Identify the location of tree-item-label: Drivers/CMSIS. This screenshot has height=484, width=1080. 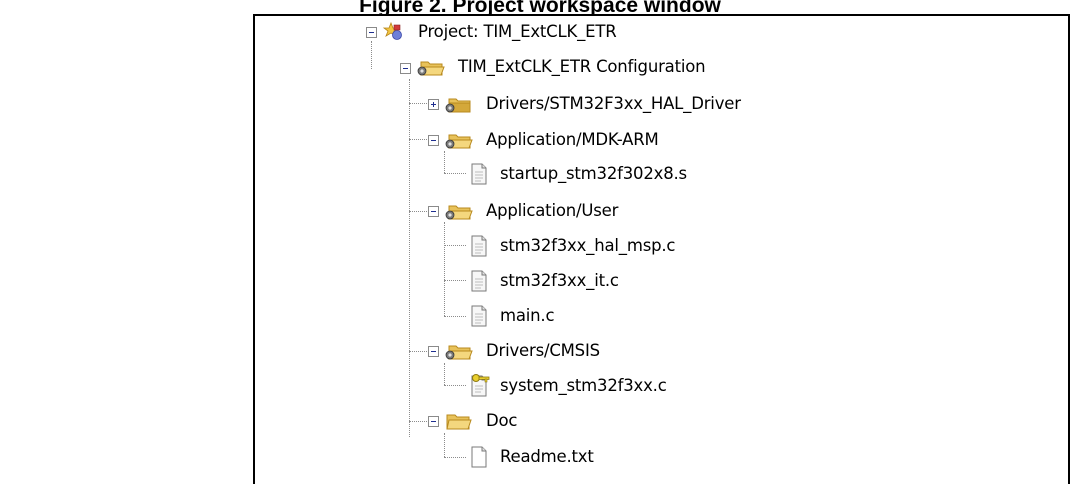
(543, 350).